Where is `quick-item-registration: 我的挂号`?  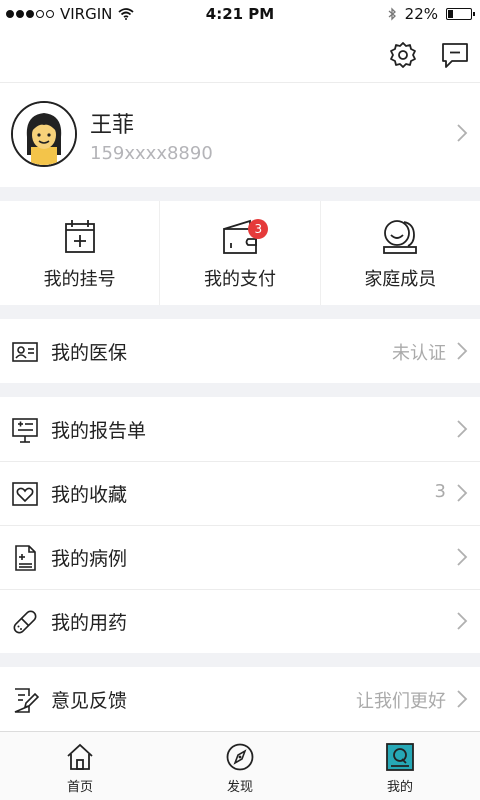 quick-item-registration: 我的挂号 is located at coordinates (79, 253).